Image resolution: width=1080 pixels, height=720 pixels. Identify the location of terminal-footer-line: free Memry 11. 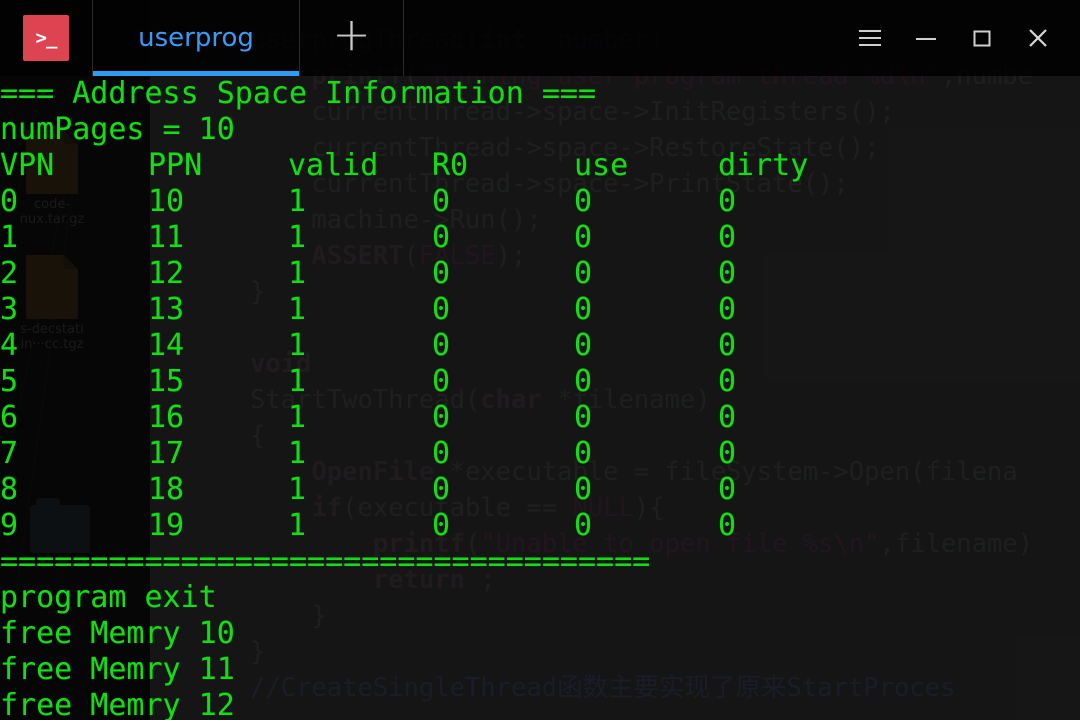
(540, 670).